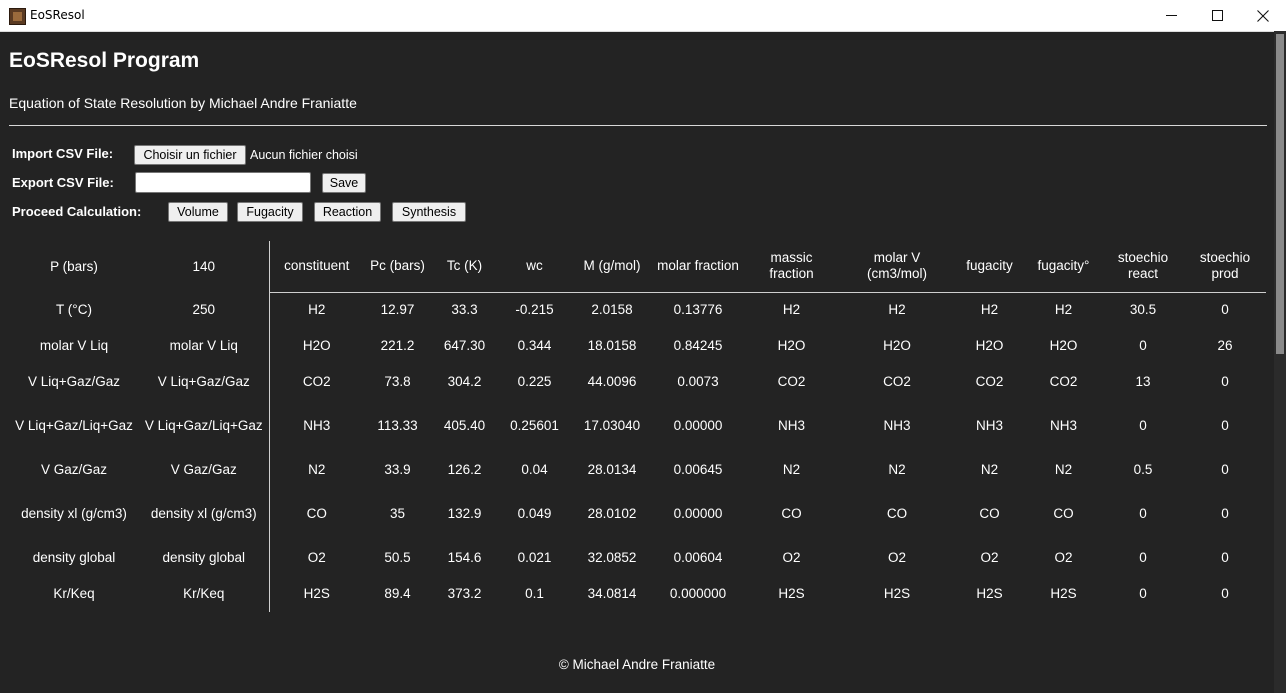 The image size is (1286, 693). Describe the element at coordinates (464, 558) in the screenshot. I see `table-cell: 154.6` at that location.